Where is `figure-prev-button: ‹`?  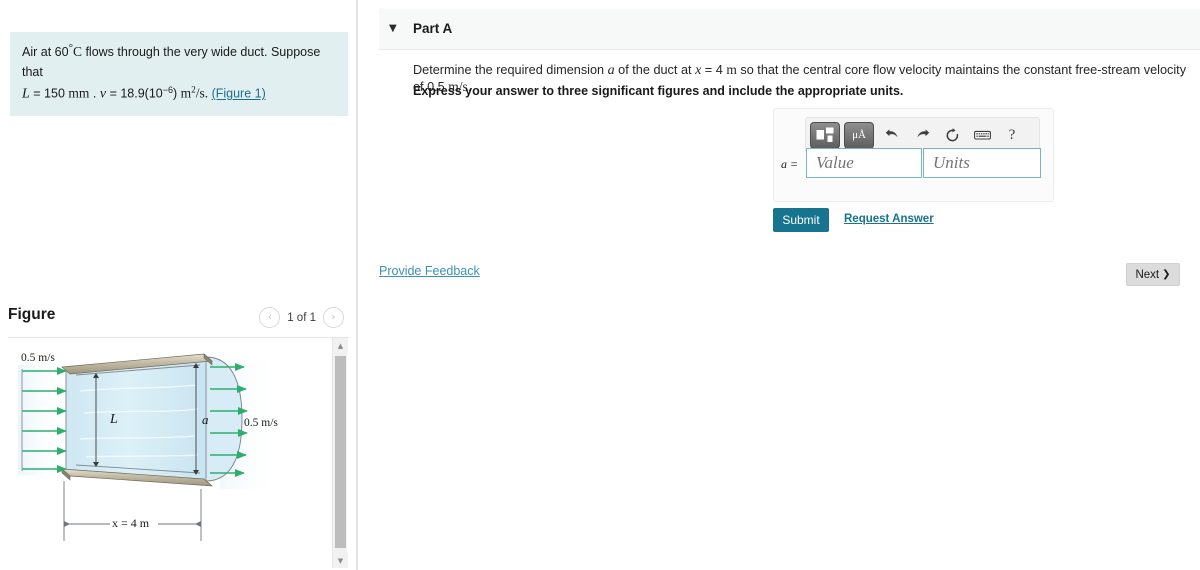 figure-prev-button: ‹ is located at coordinates (270, 317).